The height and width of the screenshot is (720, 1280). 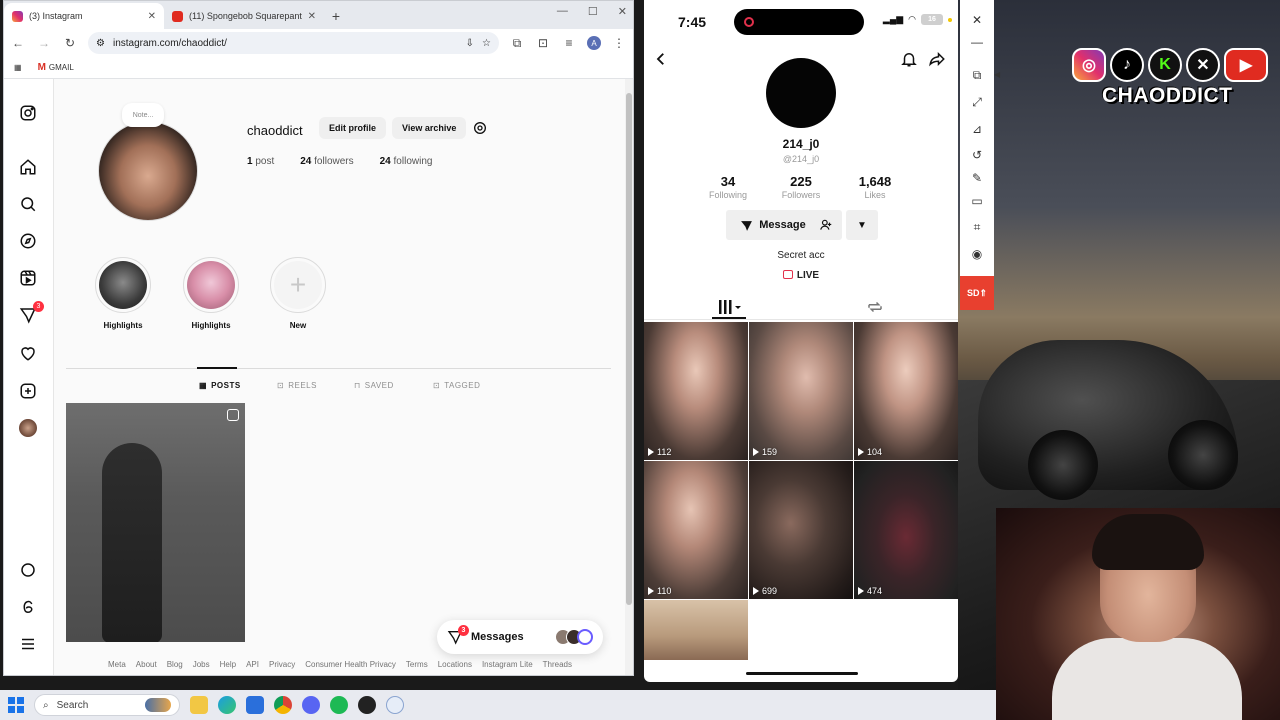 What do you see at coordinates (44, 43) in the screenshot?
I see `forward-icon: →` at bounding box center [44, 43].